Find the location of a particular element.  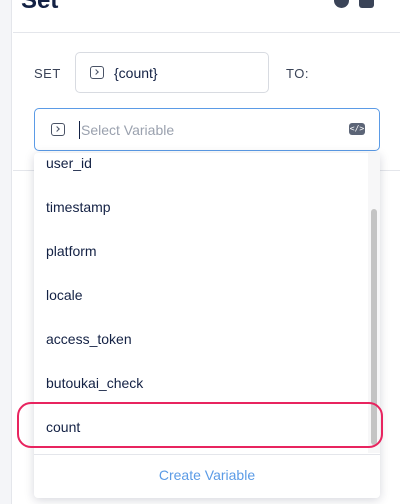

list-item: access_token is located at coordinates (89, 339).